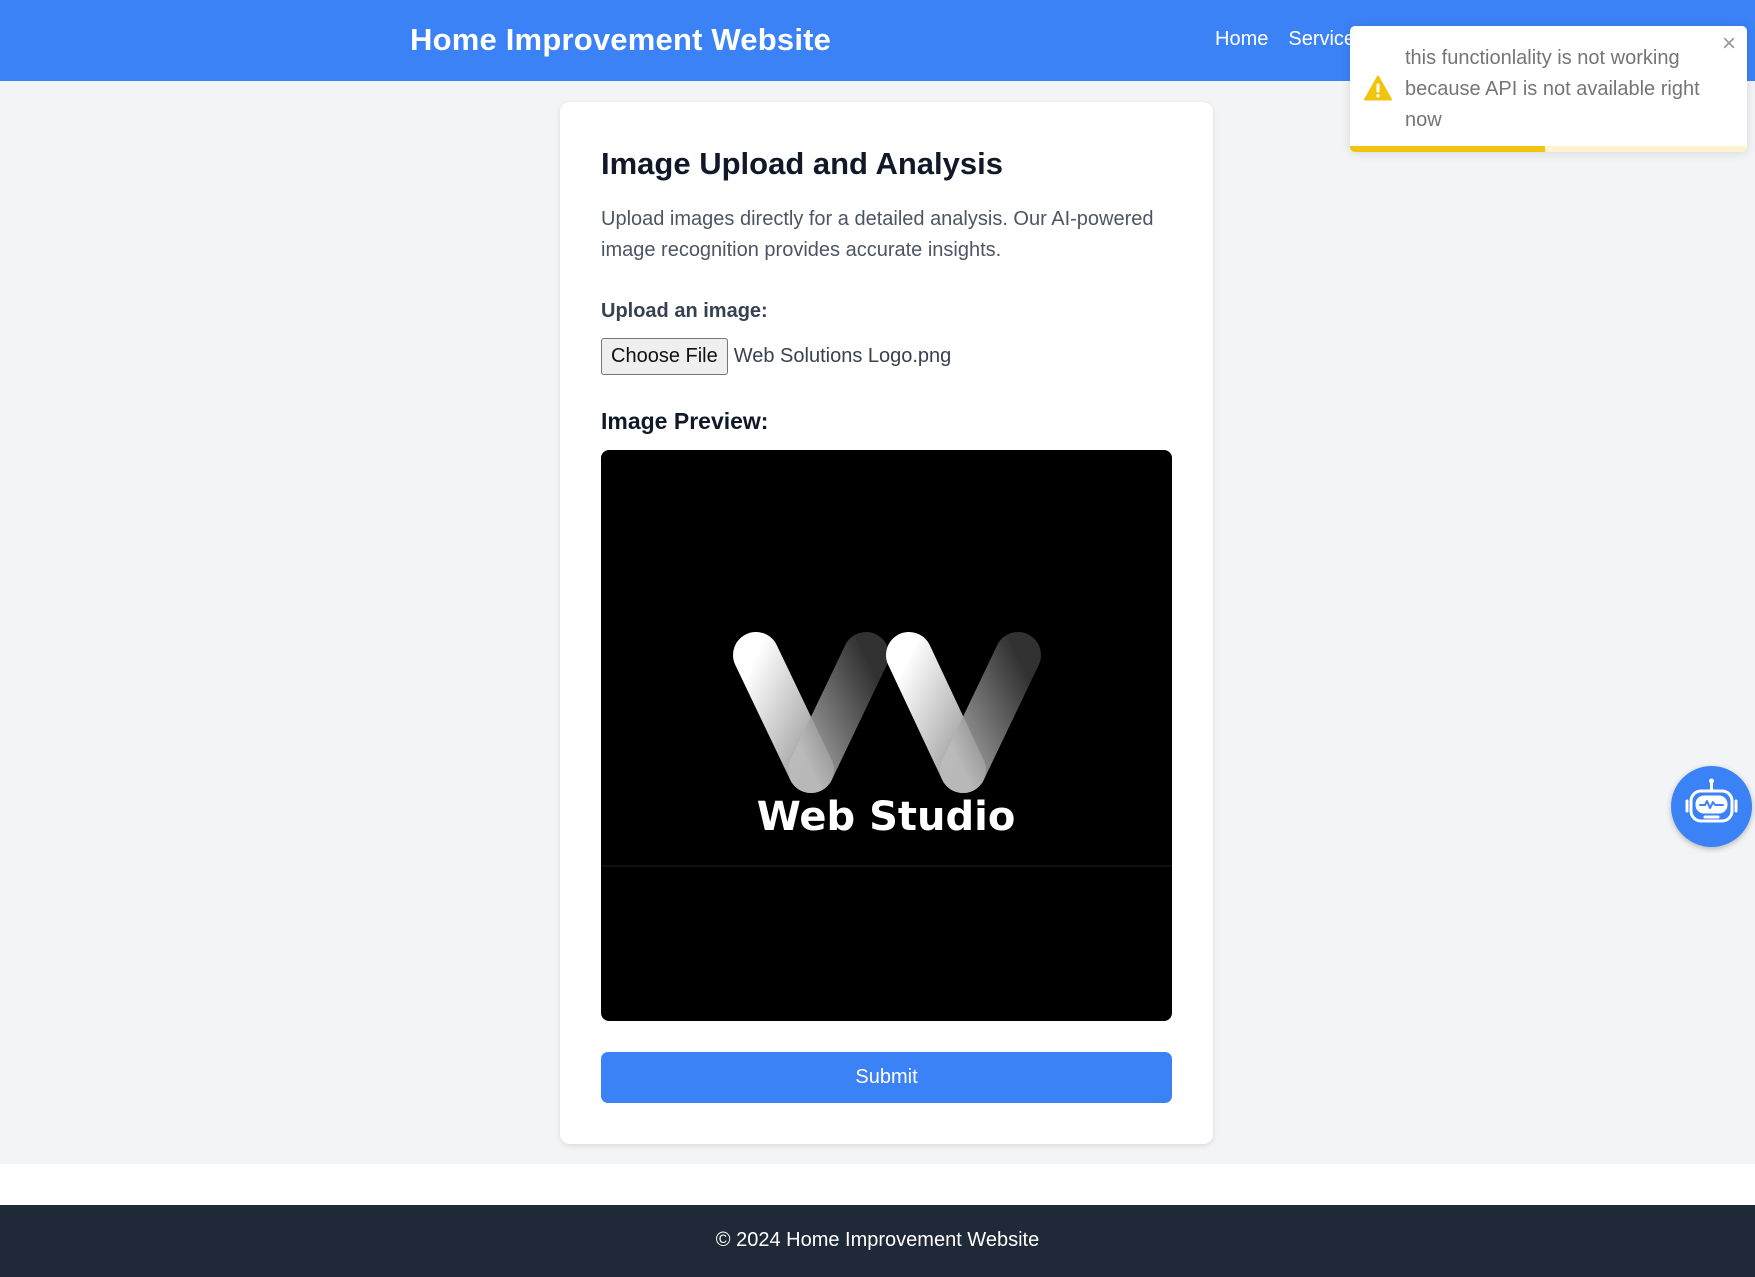 This screenshot has width=1755, height=1277. I want to click on chatbot-button, so click(1711, 806).